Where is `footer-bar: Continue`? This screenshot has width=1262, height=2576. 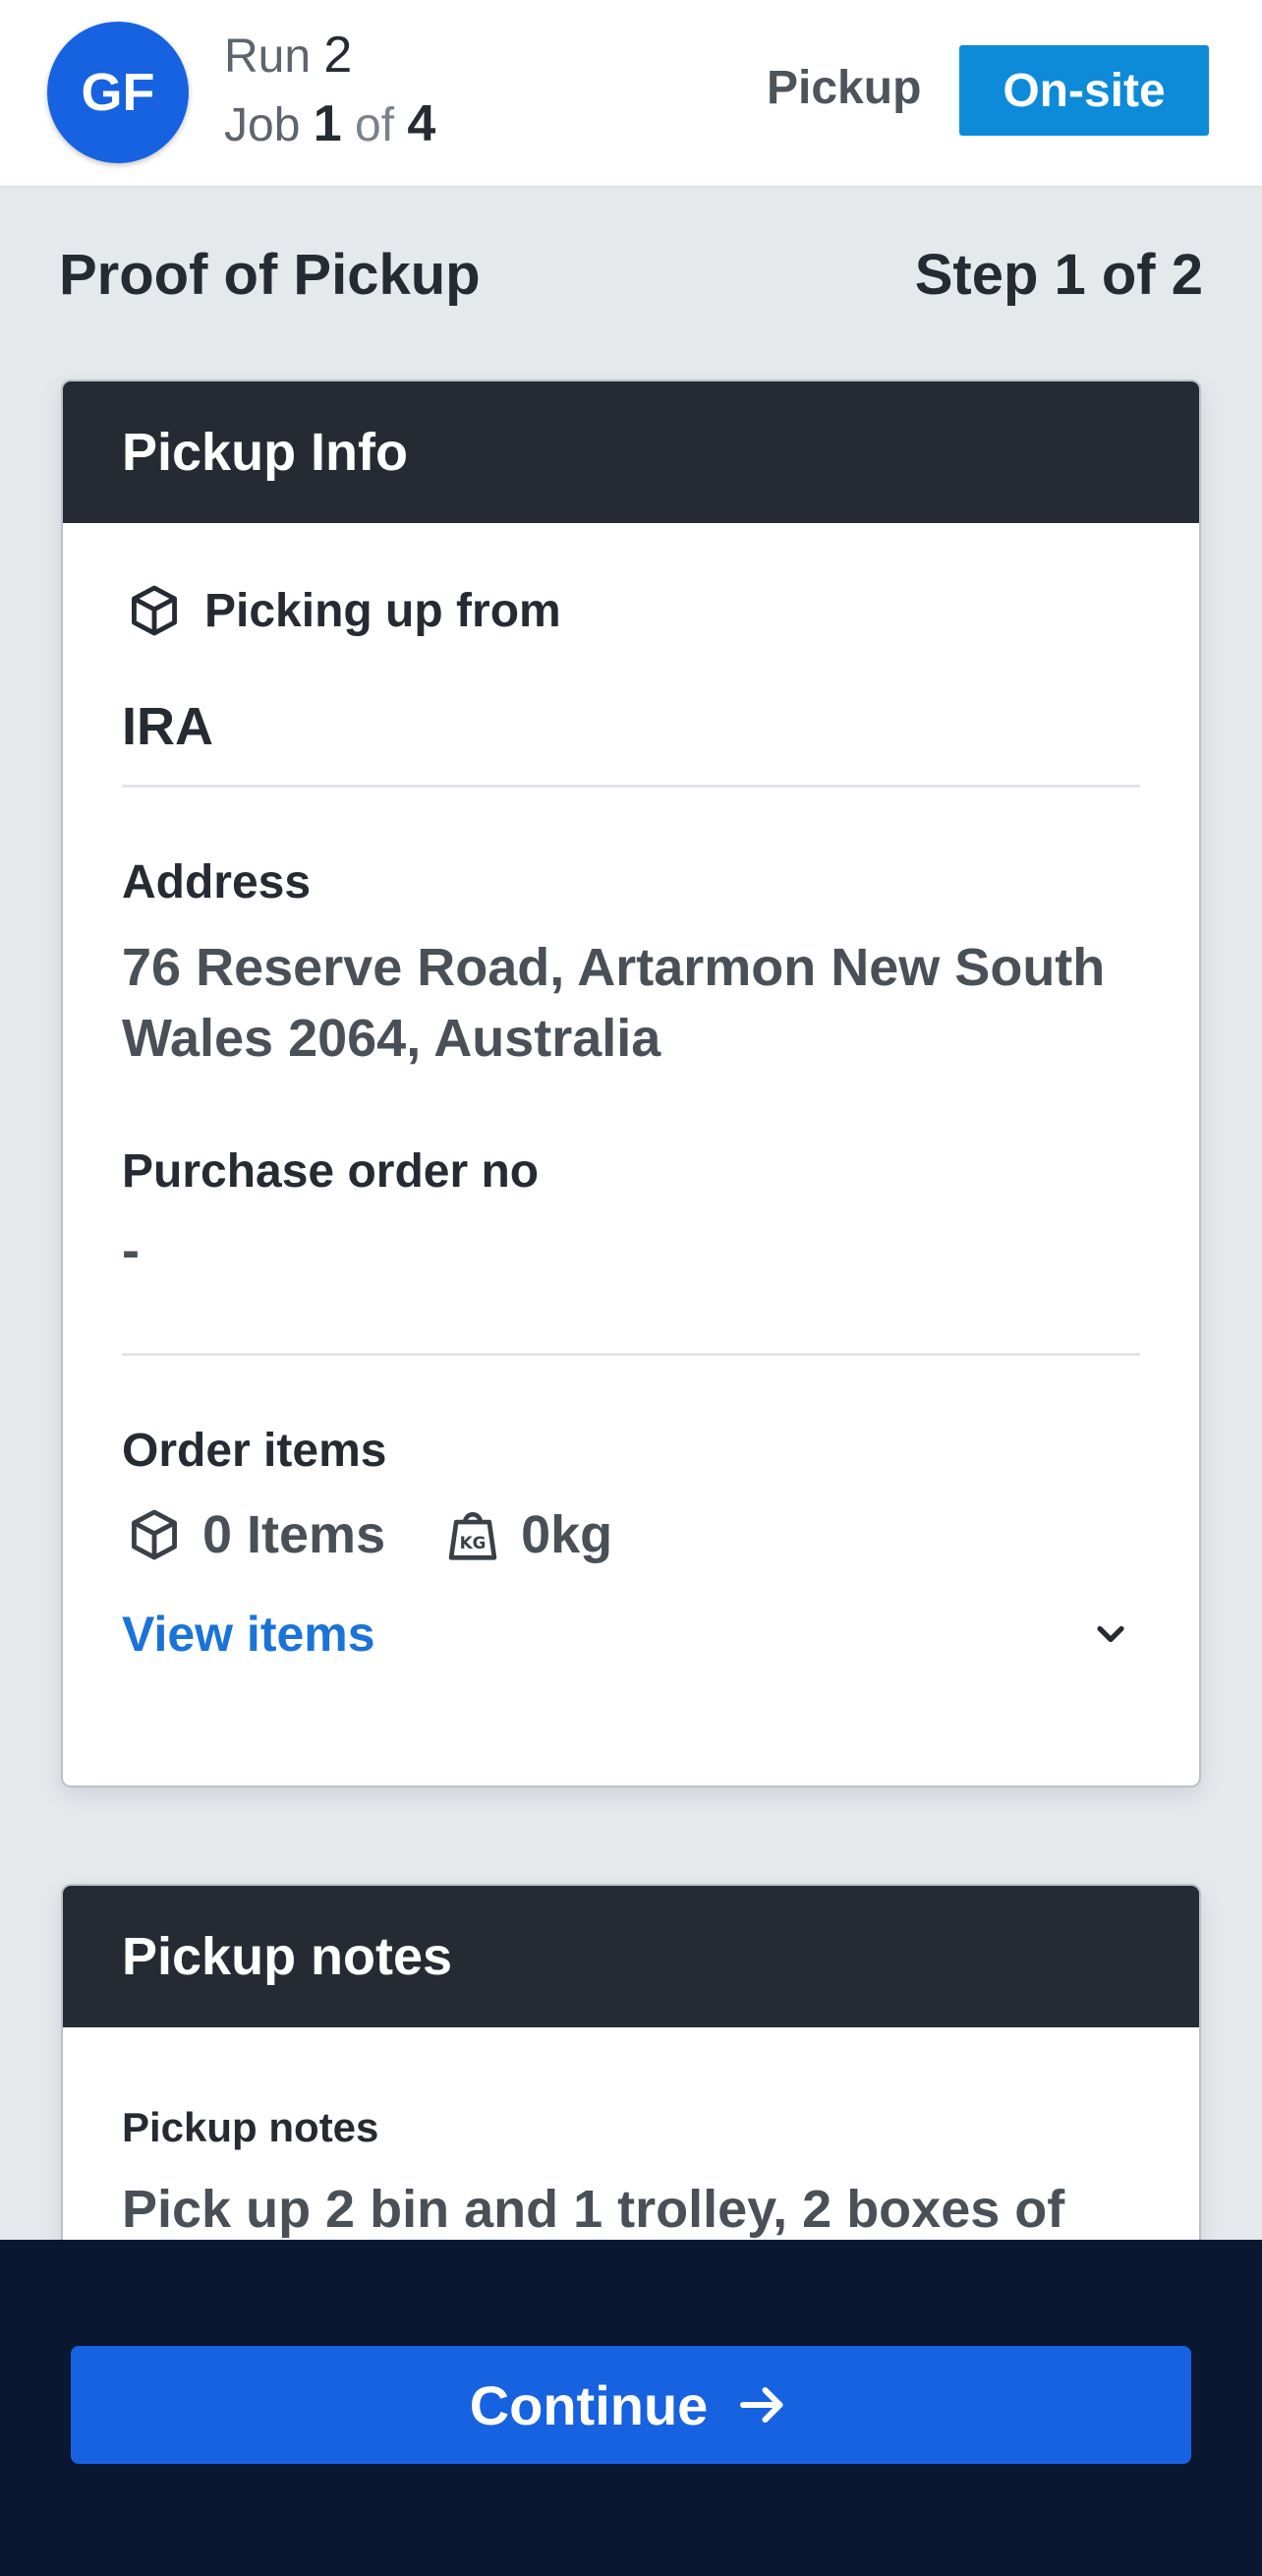 footer-bar: Continue is located at coordinates (631, 2408).